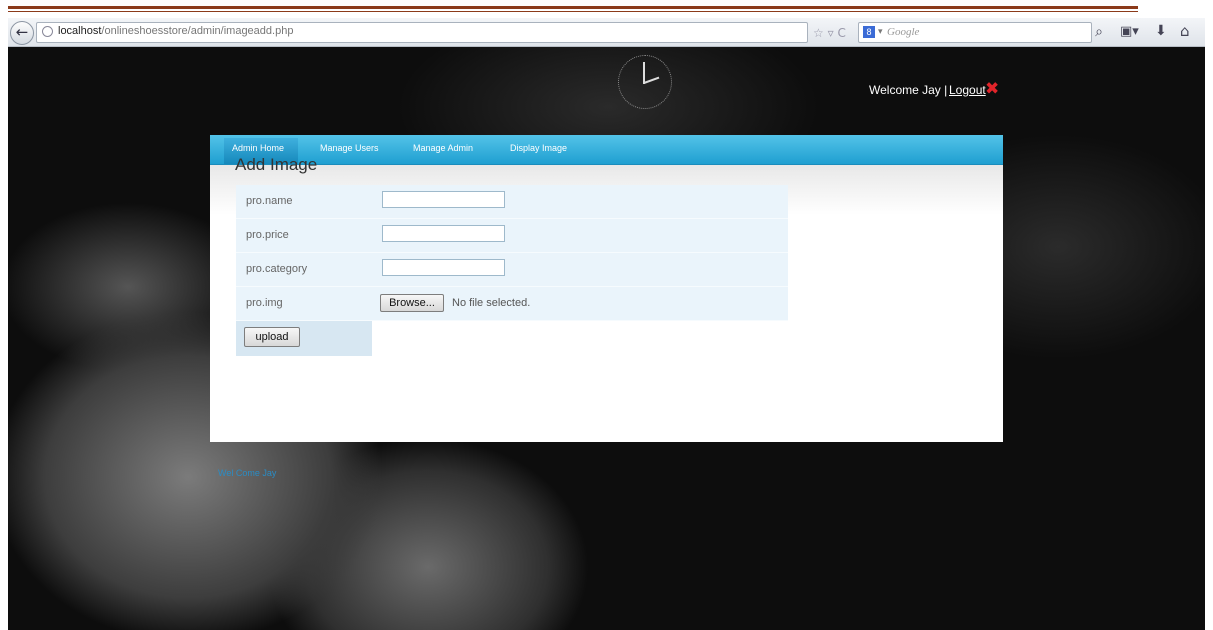 The height and width of the screenshot is (630, 1213). Describe the element at coordinates (277, 269) in the screenshot. I see `field-label: pro.category` at that location.